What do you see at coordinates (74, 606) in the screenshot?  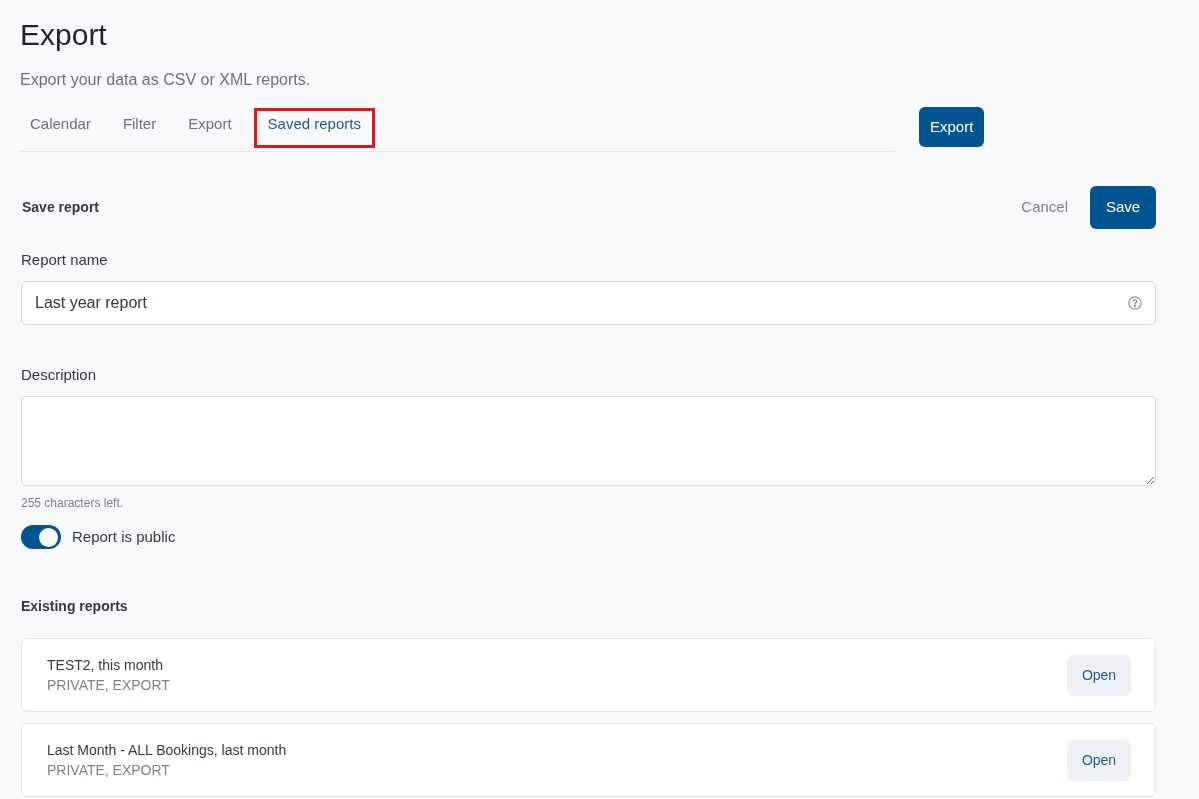 I see `section-title: Existing reports` at bounding box center [74, 606].